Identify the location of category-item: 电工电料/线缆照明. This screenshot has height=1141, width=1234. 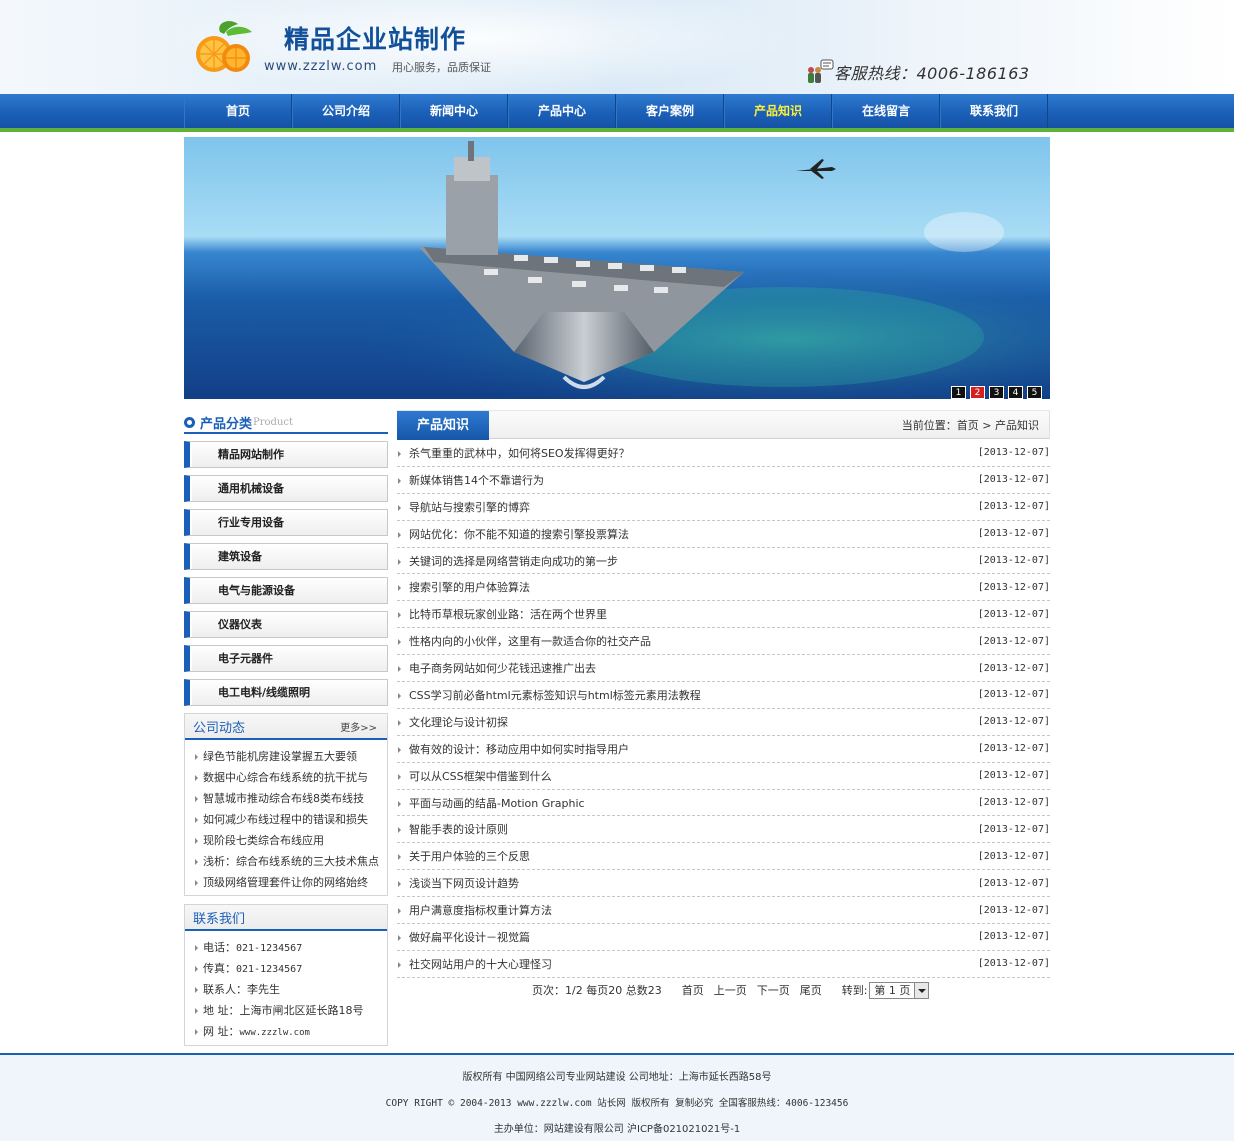
(286, 692).